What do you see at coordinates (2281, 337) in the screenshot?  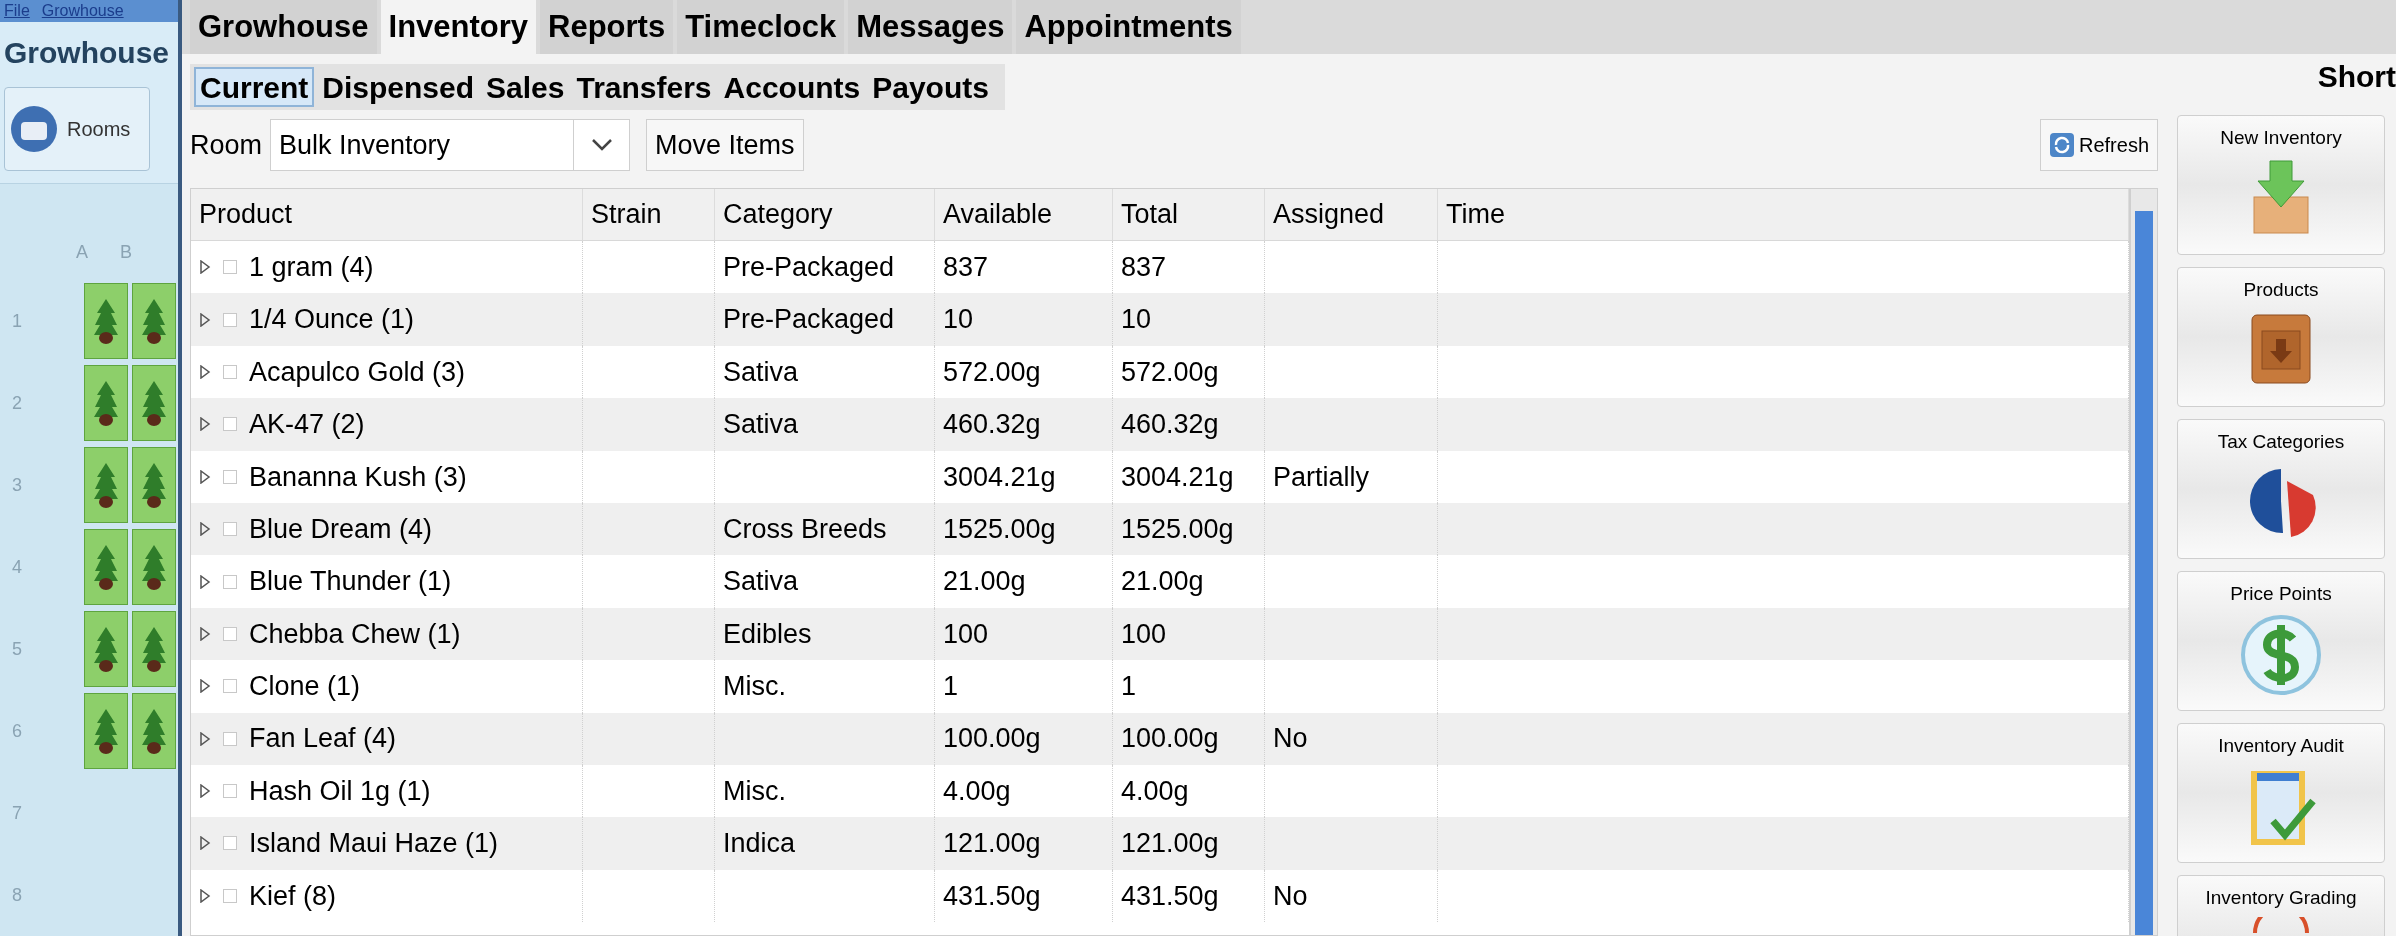 I see `shortcut-button: Products` at bounding box center [2281, 337].